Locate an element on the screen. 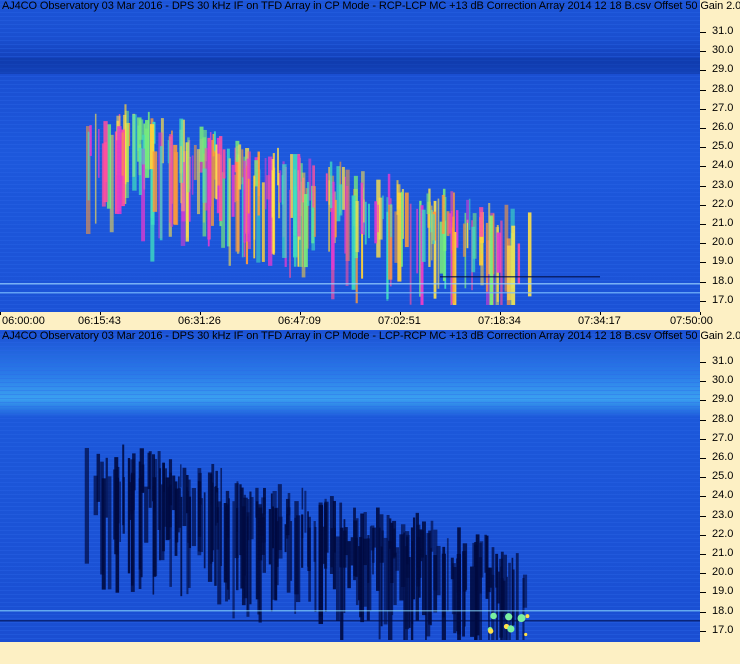 Image resolution: width=740 pixels, height=664 pixels. x-tick-label: 07:50:00 is located at coordinates (691, 321).